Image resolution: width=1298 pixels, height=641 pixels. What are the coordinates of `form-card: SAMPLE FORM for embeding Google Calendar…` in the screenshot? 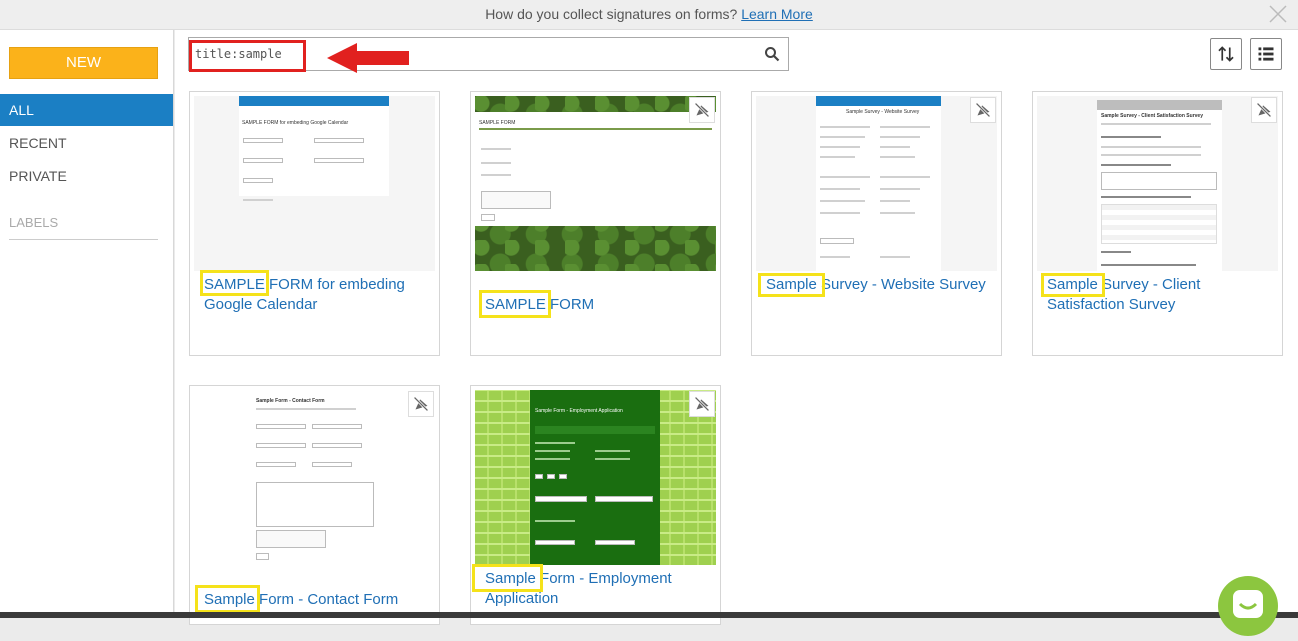 It's located at (314, 223).